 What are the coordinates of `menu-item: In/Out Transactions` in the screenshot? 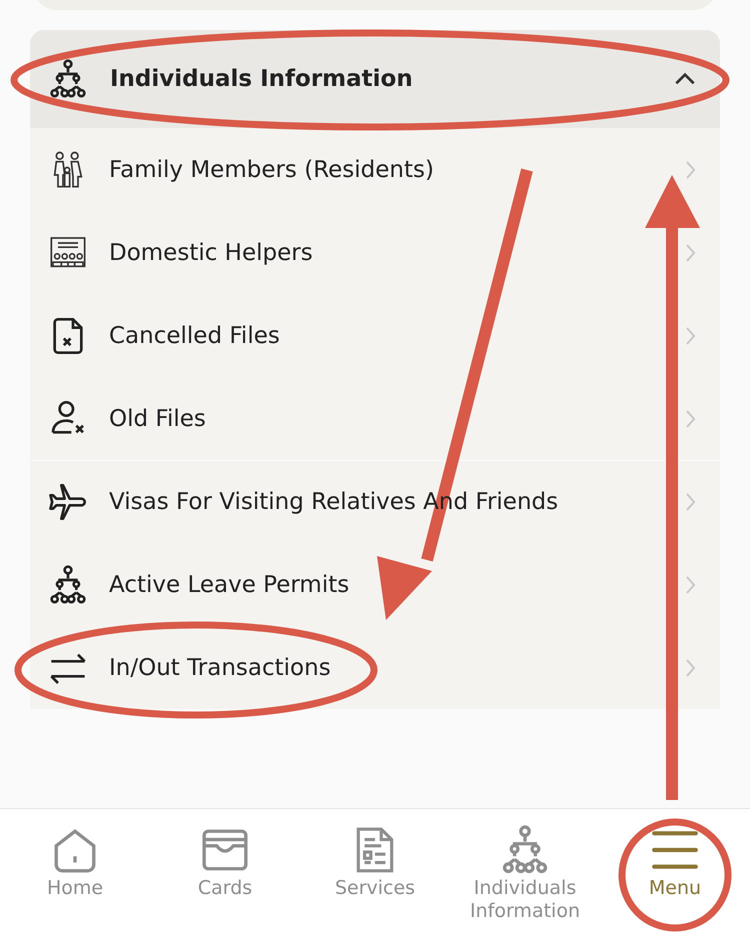 It's located at (375, 667).